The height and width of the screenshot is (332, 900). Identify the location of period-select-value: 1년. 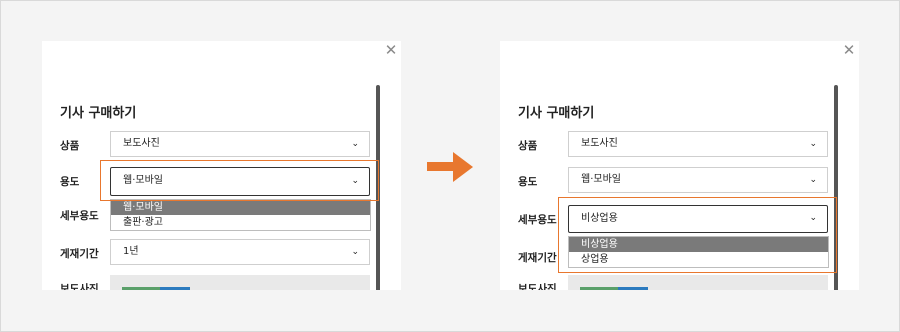
(131, 251).